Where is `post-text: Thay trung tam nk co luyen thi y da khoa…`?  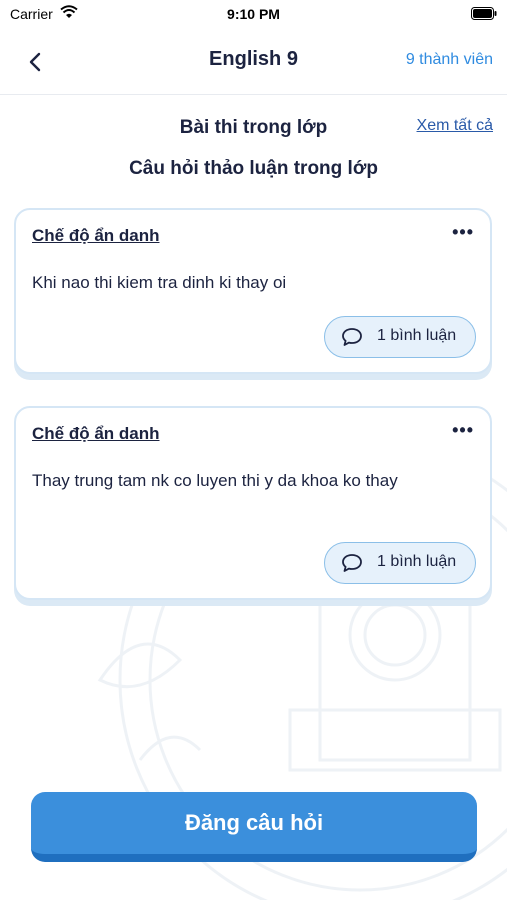
post-text: Thay trung tam nk co luyen thi y da khoa… is located at coordinates (215, 480).